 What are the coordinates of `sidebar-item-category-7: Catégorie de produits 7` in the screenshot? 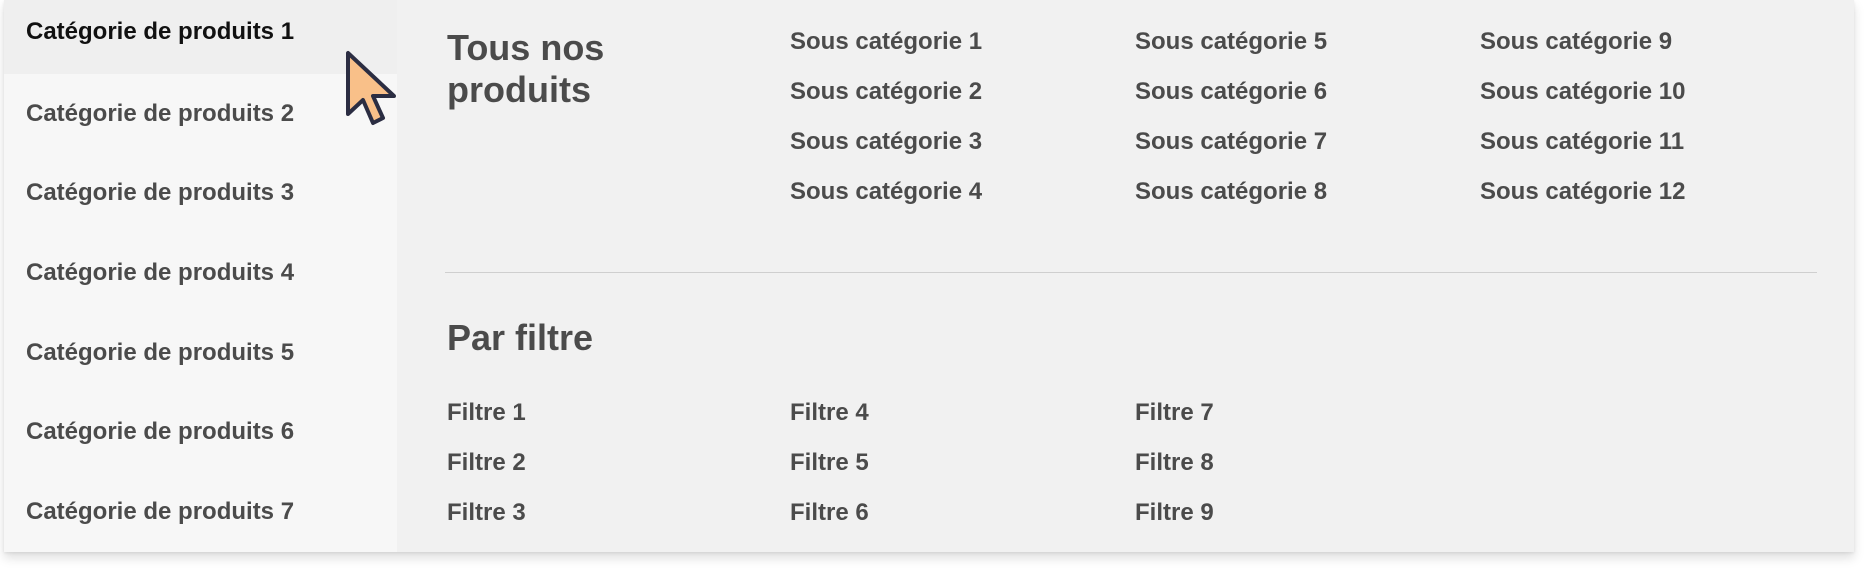 It's located at (200, 512).